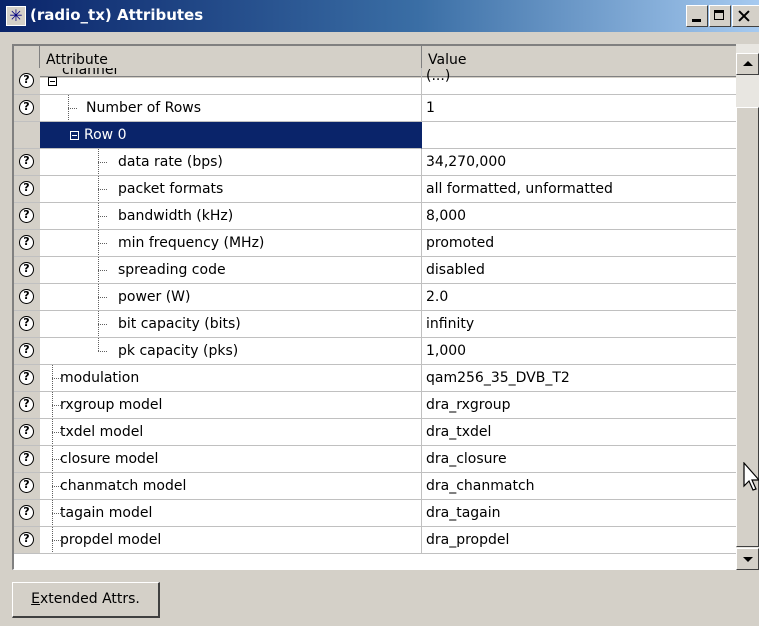  I want to click on value-cell: disabled, so click(579, 270).